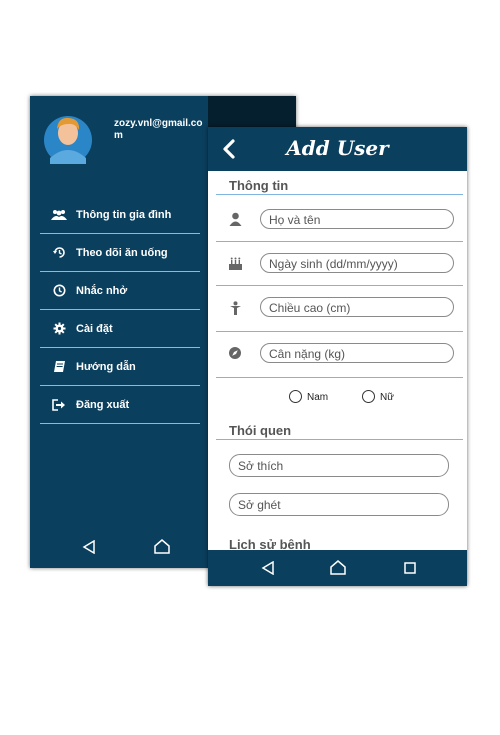 The width and height of the screenshot is (500, 735). Describe the element at coordinates (106, 366) in the screenshot. I see `menu-item-label: Hướng dẫn` at that location.